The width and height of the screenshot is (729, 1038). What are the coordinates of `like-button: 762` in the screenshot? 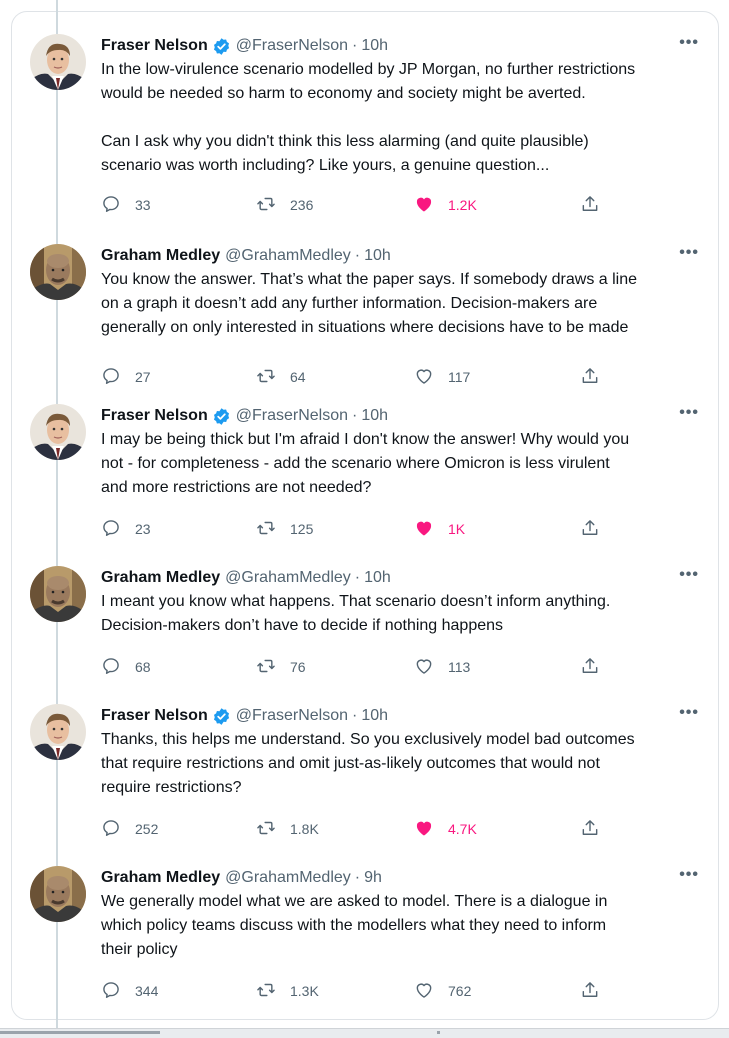 It's located at (442, 991).